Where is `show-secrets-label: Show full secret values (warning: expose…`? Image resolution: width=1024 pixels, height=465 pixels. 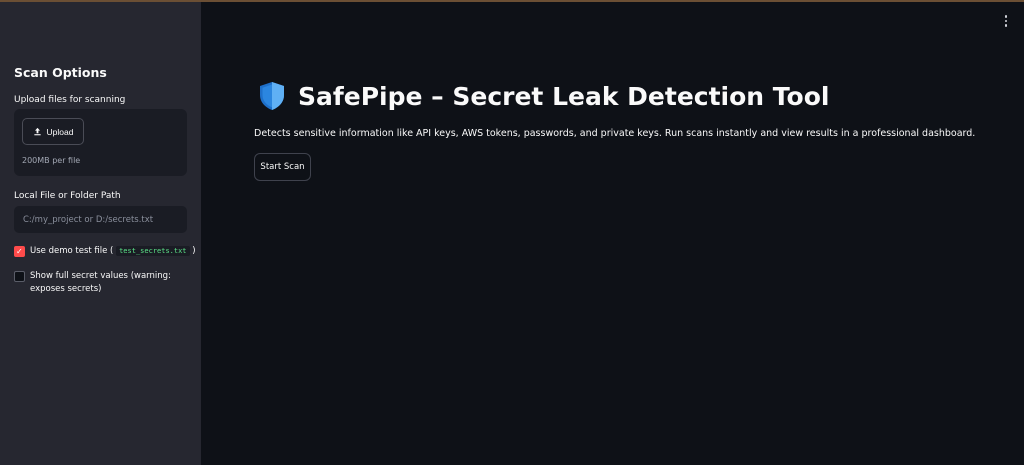 show-secrets-label: Show full secret values (warning: expose… is located at coordinates (100, 282).